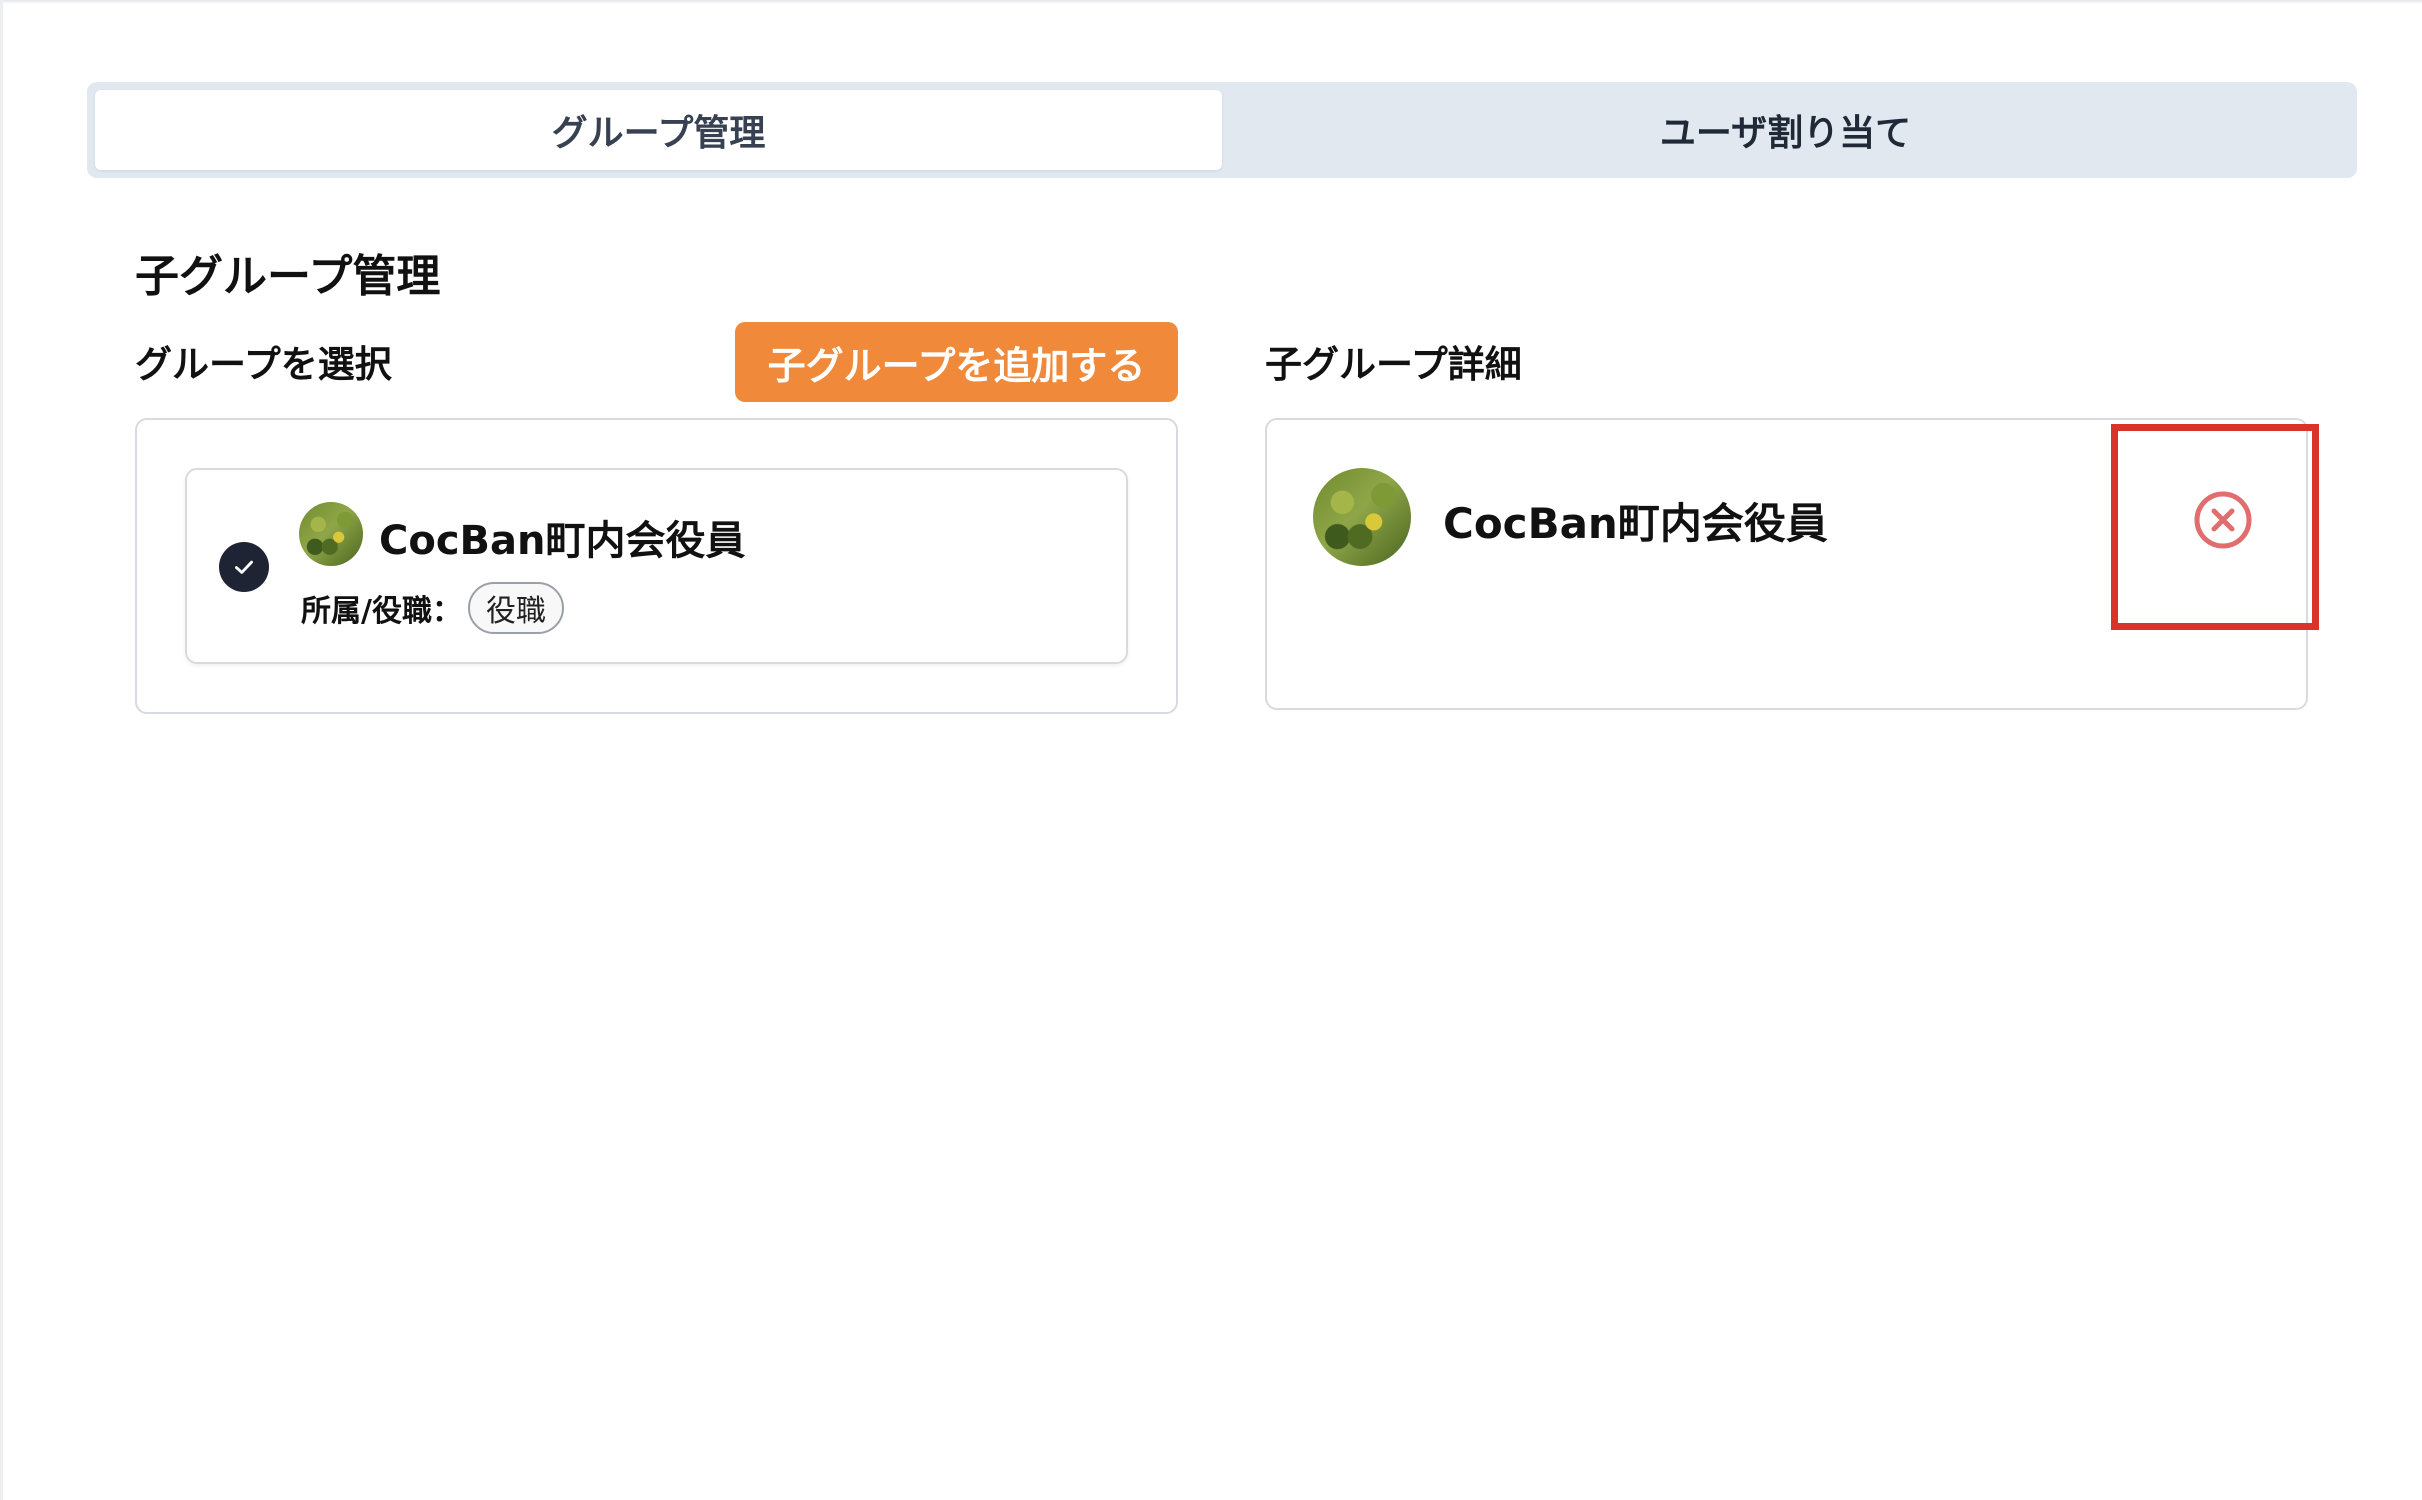 The image size is (2422, 1500). Describe the element at coordinates (244, 567) in the screenshot. I see `selected-check-icon` at that location.